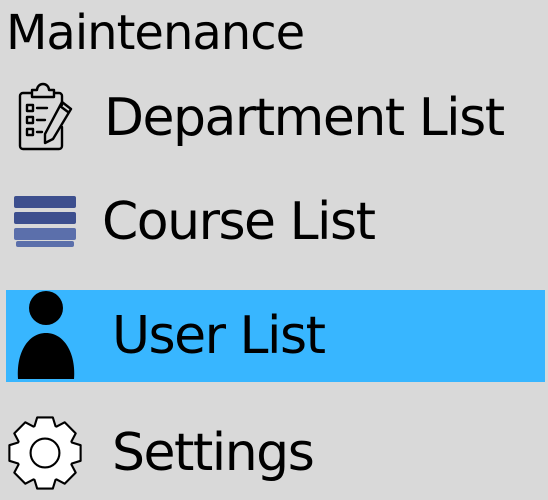 This screenshot has width=548, height=500. I want to click on nav-item-label: Course List, so click(239, 222).